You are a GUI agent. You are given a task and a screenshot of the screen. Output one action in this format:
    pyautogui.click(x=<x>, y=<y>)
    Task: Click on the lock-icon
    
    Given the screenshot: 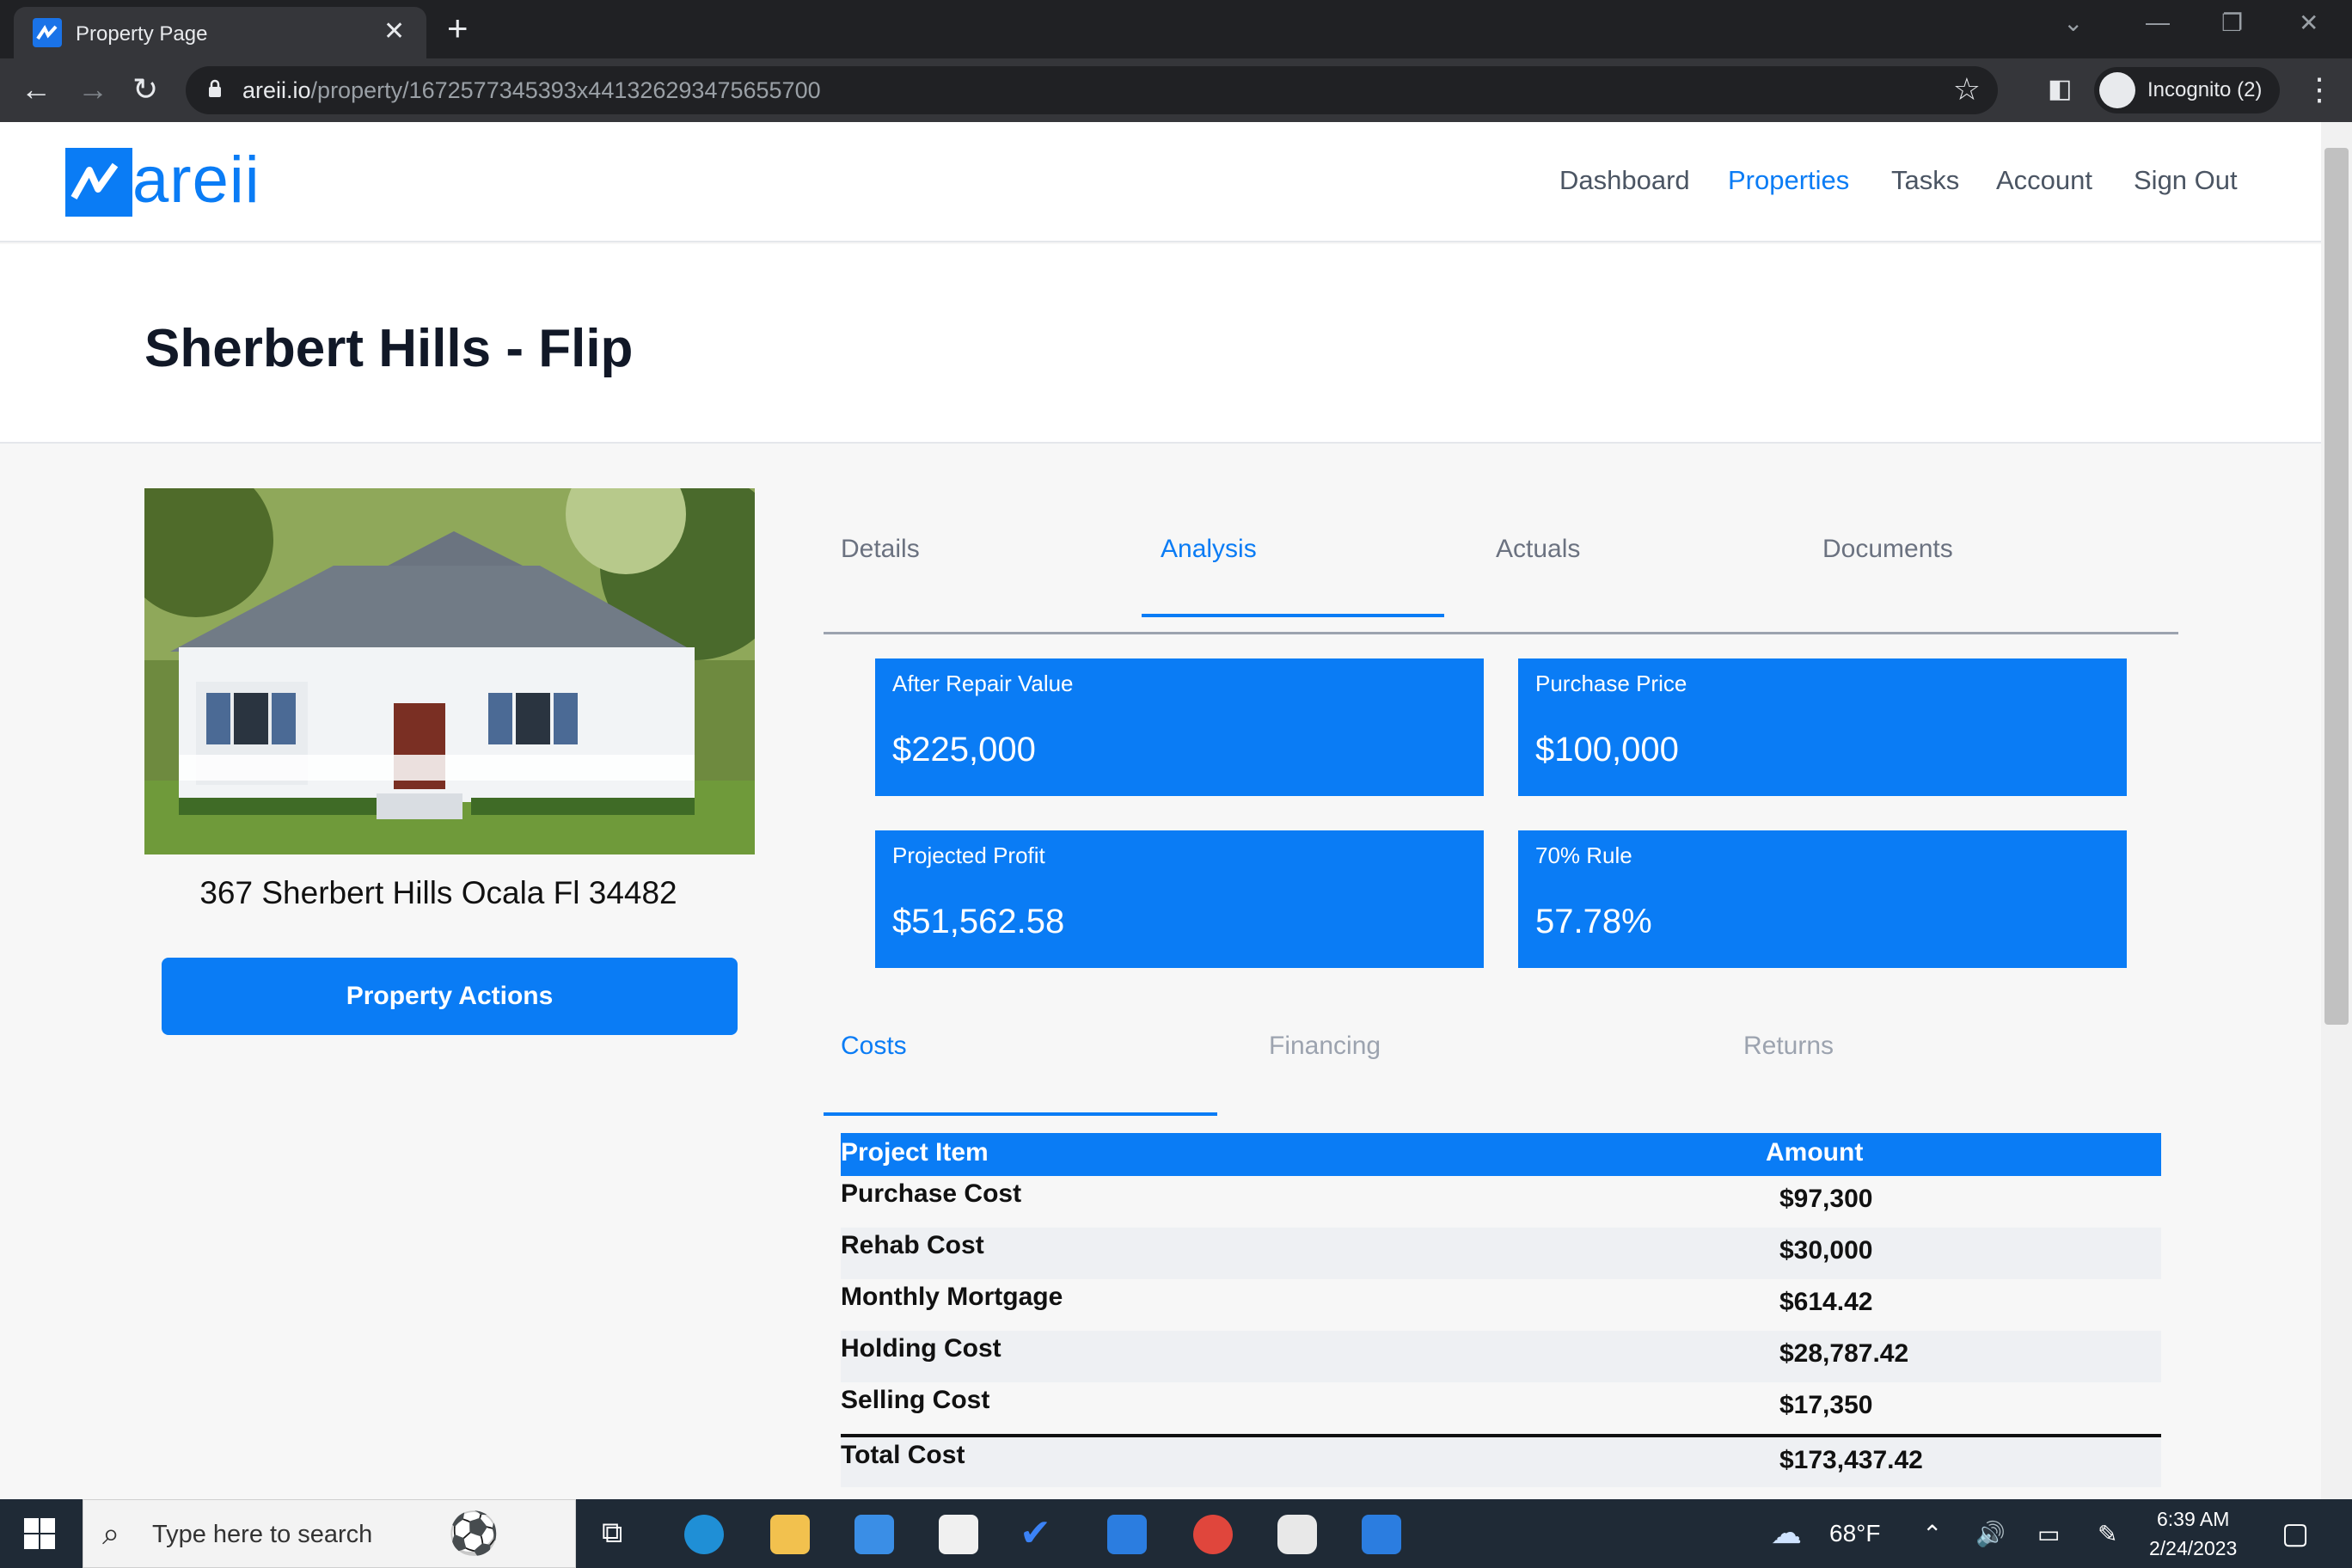 What is the action you would take?
    pyautogui.click(x=215, y=88)
    